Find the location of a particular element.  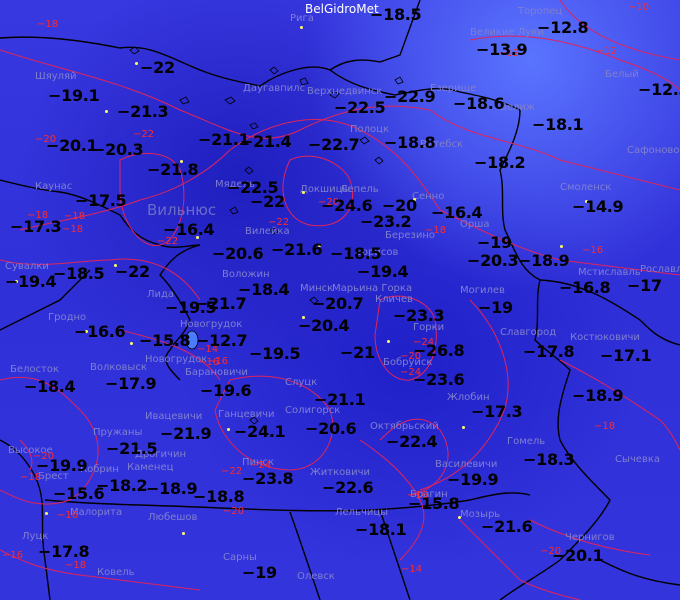

city-label: Вильнюс is located at coordinates (182, 210).